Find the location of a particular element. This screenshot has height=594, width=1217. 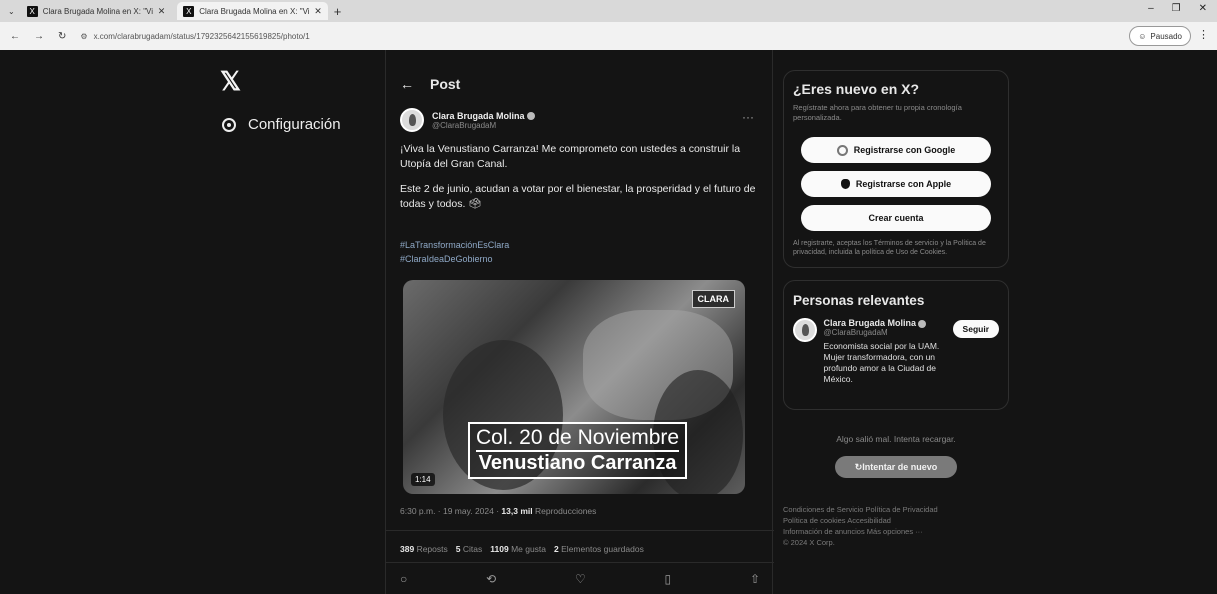

like-icon: ♡ is located at coordinates (580, 579).